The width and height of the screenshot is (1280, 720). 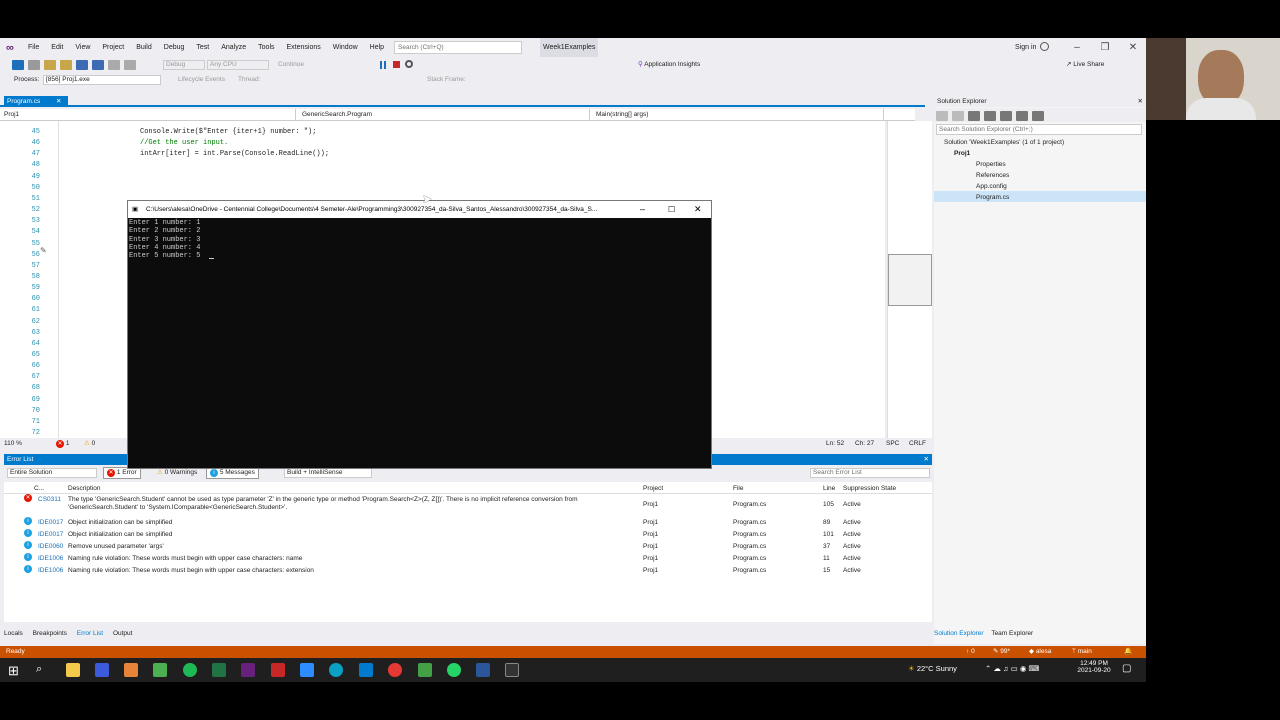 What do you see at coordinates (738, 488) in the screenshot?
I see `column-file: File` at bounding box center [738, 488].